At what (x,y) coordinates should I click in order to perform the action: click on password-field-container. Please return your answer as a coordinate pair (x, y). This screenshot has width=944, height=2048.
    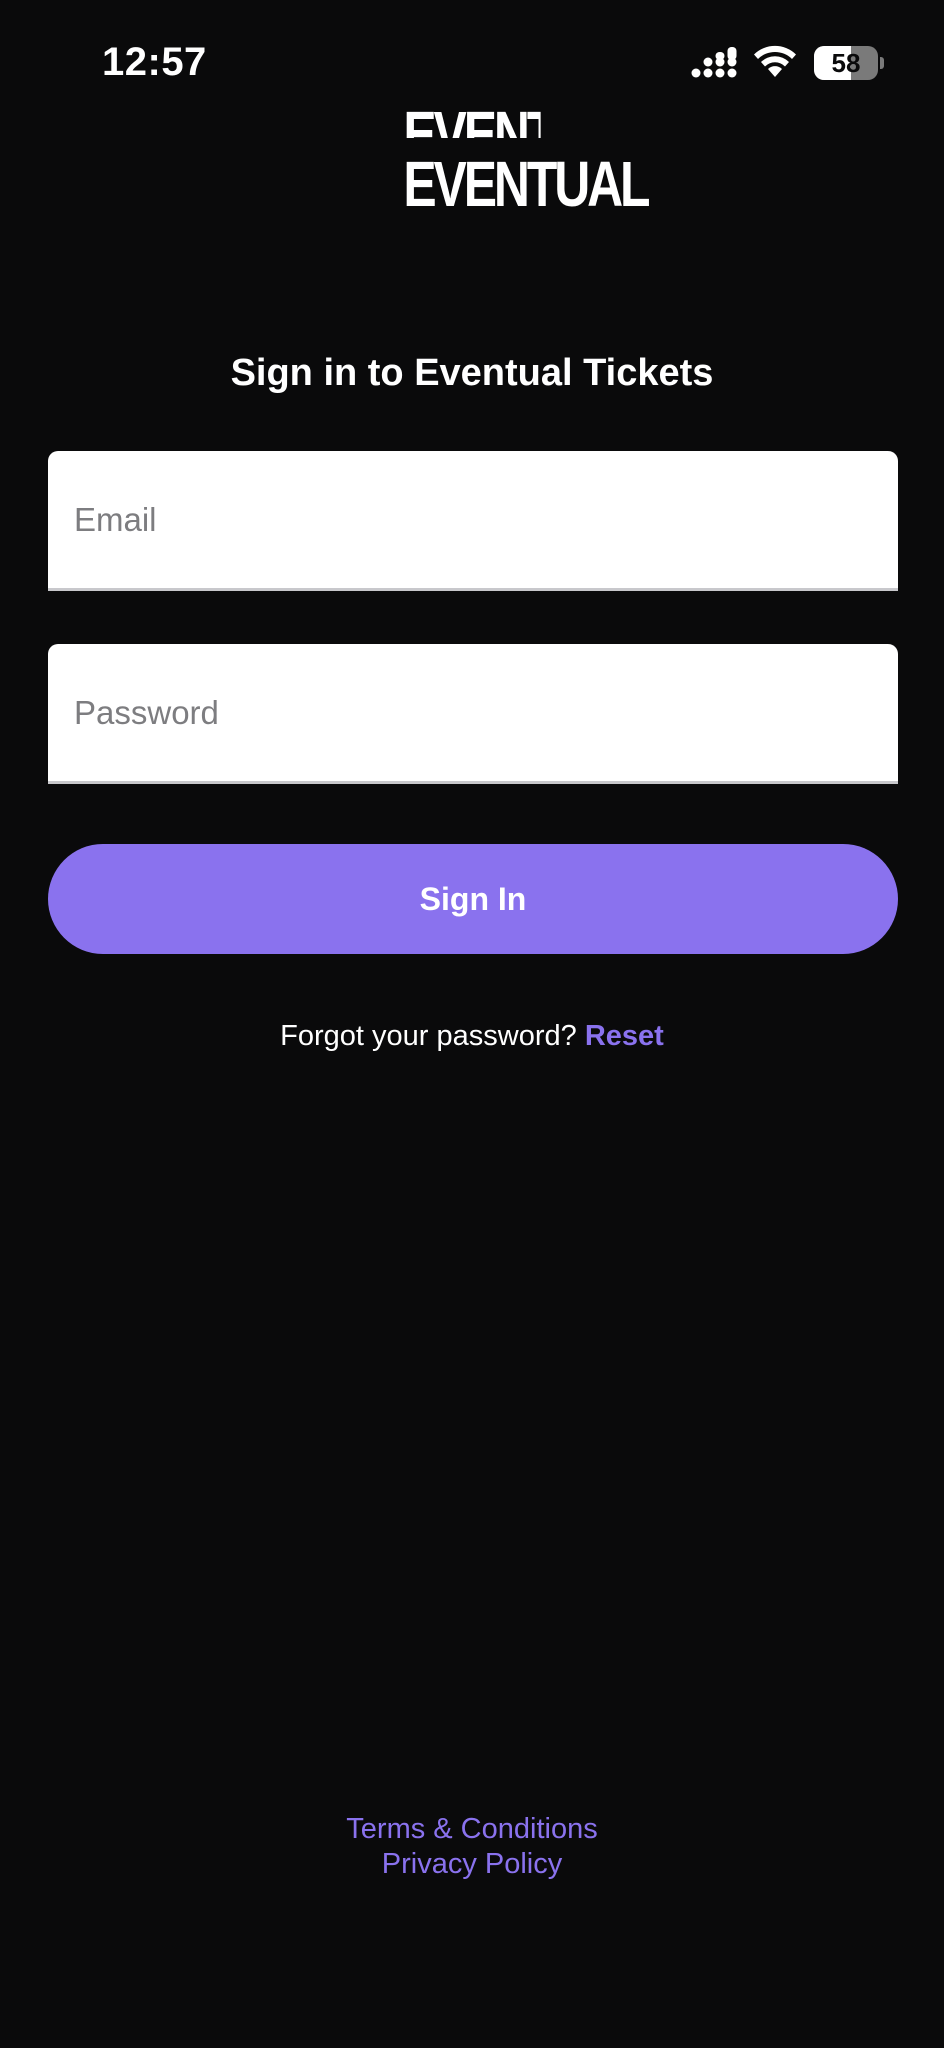
    Looking at the image, I should click on (473, 714).